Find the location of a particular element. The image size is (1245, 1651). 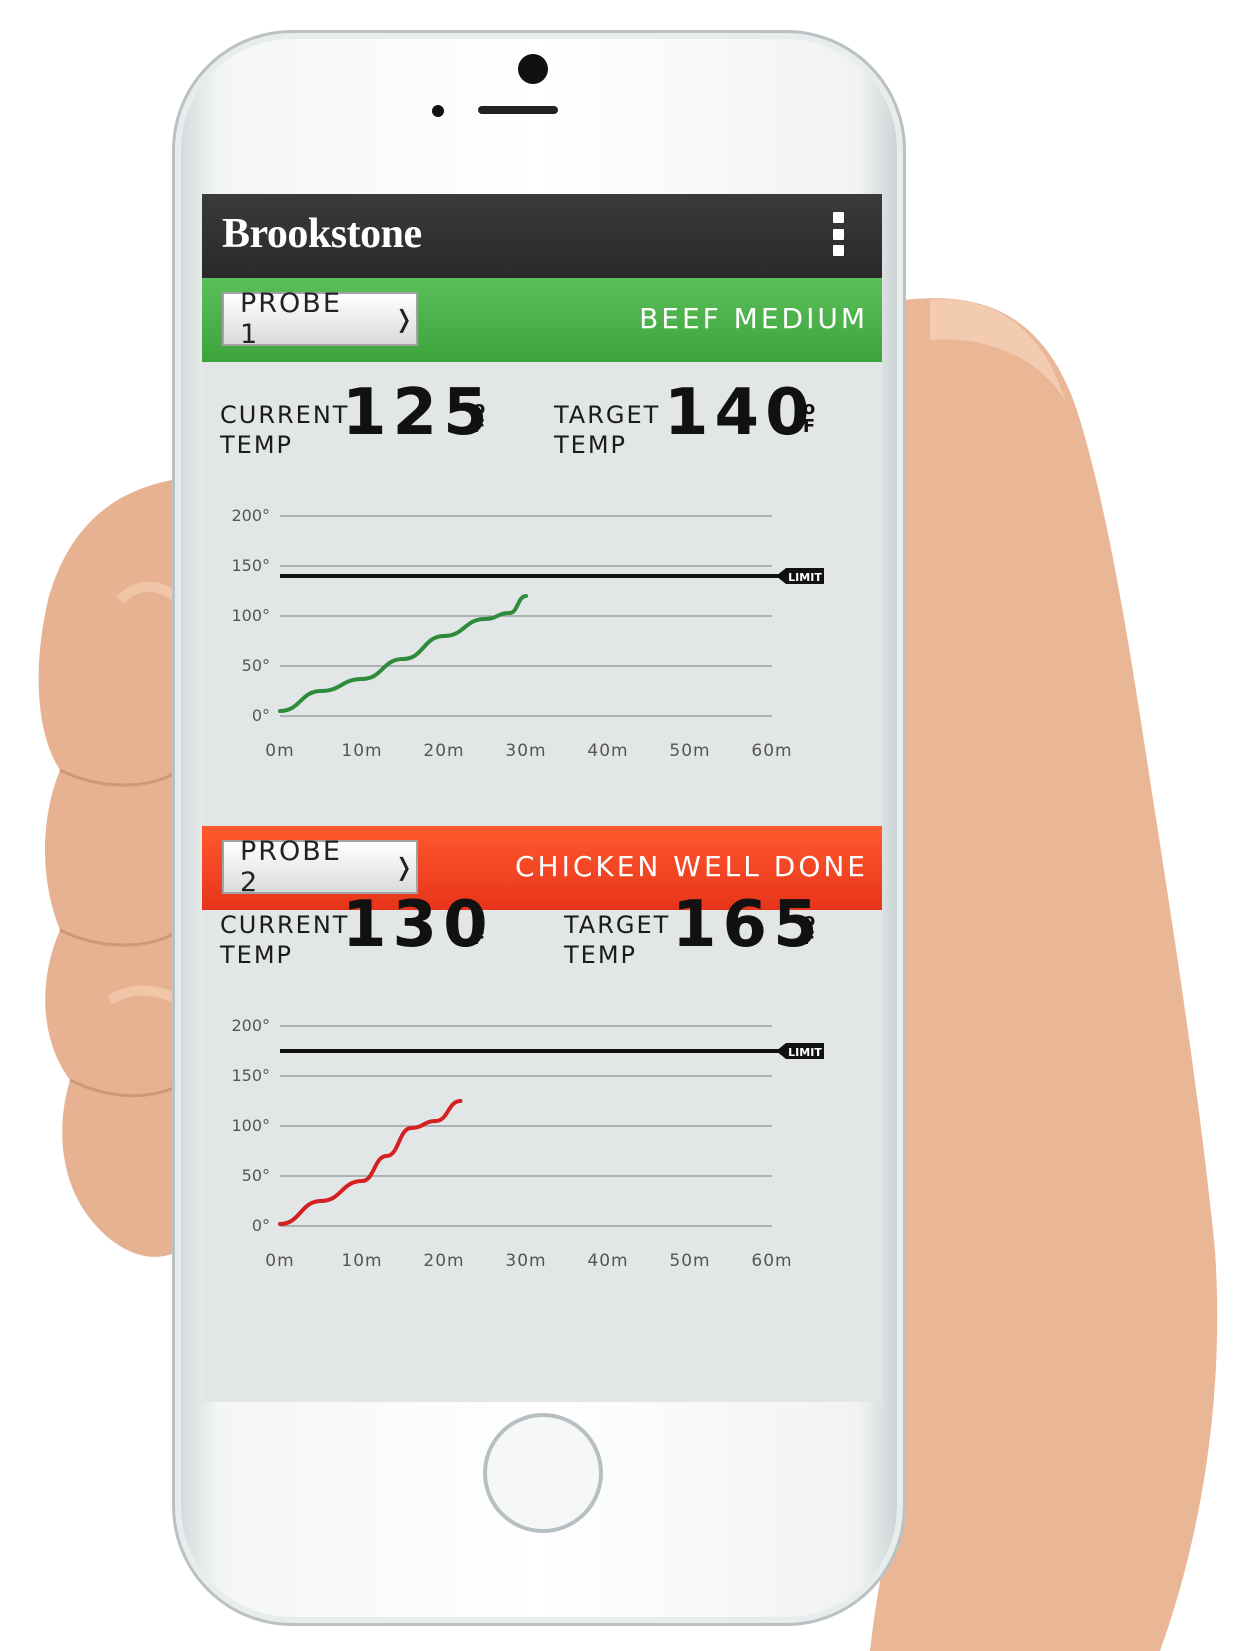

probe1-recipe: BEEF MEDIUM is located at coordinates (753, 318).